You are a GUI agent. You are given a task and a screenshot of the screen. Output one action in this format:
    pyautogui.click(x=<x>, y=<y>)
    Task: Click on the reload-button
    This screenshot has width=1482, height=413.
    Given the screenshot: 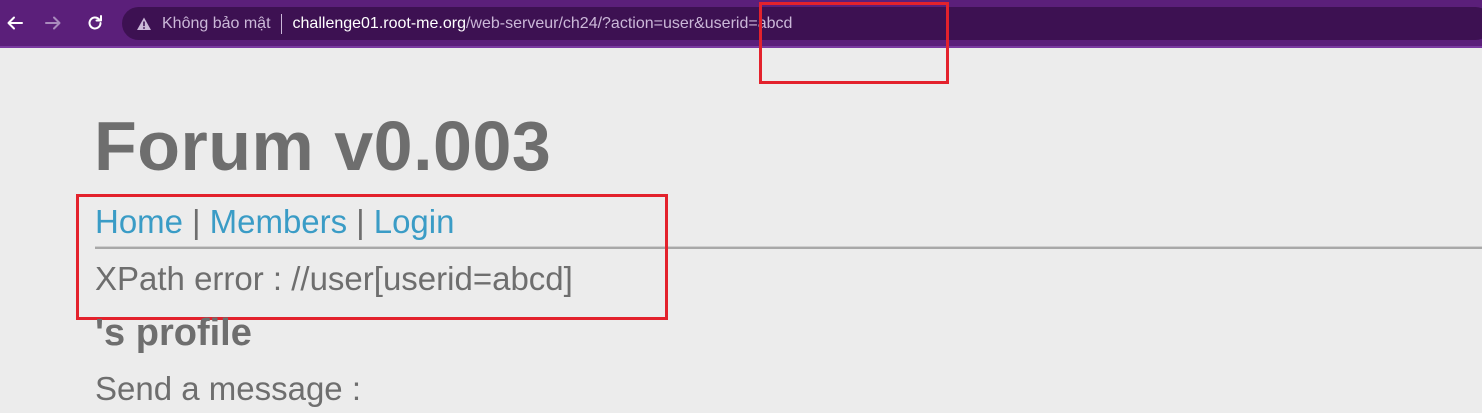 What is the action you would take?
    pyautogui.click(x=95, y=23)
    